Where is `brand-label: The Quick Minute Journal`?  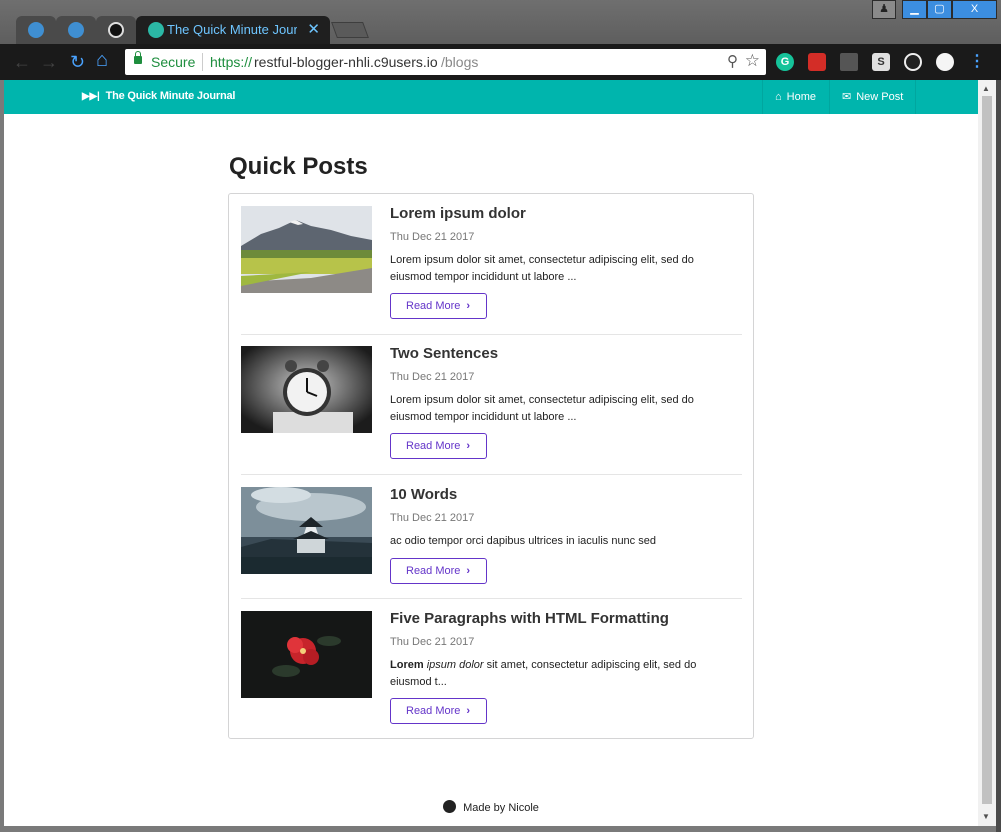
brand-label: The Quick Minute Journal is located at coordinates (170, 96).